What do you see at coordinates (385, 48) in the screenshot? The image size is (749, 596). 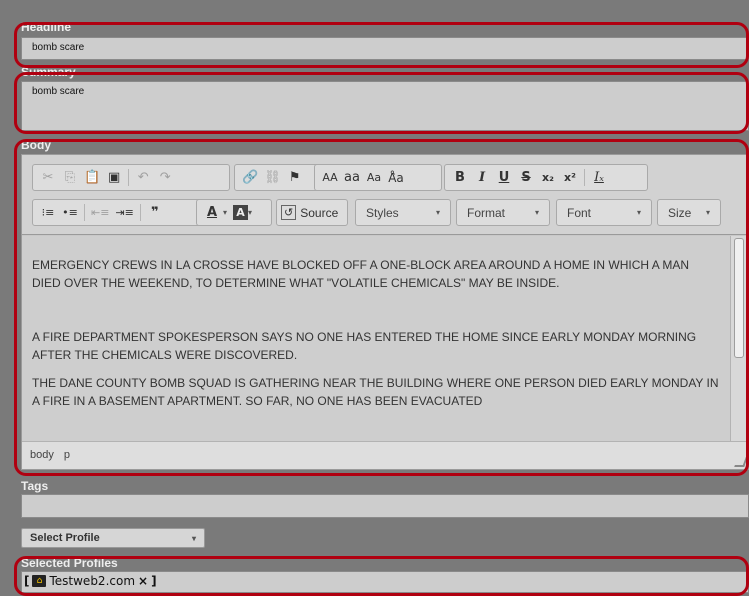 I see `headline-input: bomb scare` at bounding box center [385, 48].